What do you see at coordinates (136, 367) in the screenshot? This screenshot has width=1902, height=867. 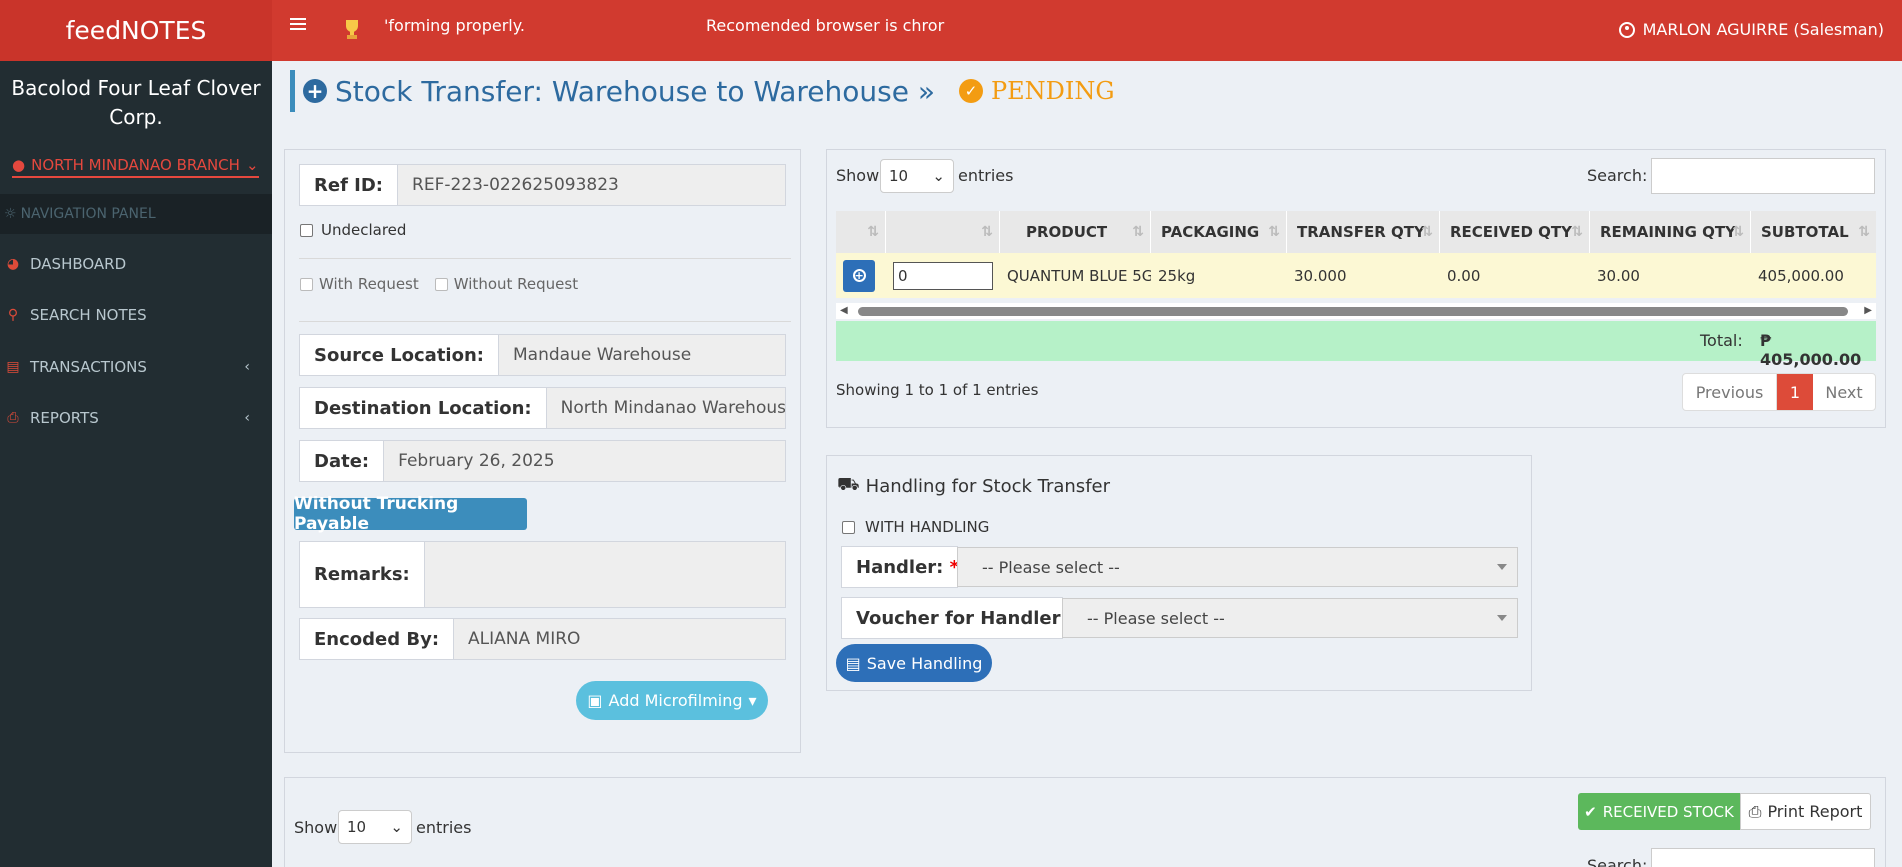 I see `sidebar-item-transactions: ▤ TRANSACTIONS ‹` at bounding box center [136, 367].